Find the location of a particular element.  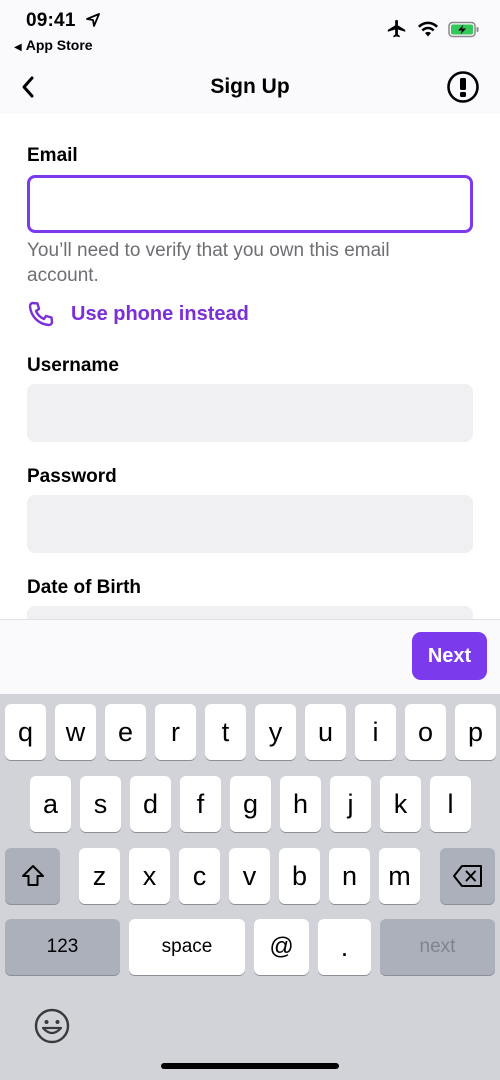

keyboard-accessory-bar: Next is located at coordinates (250, 656).